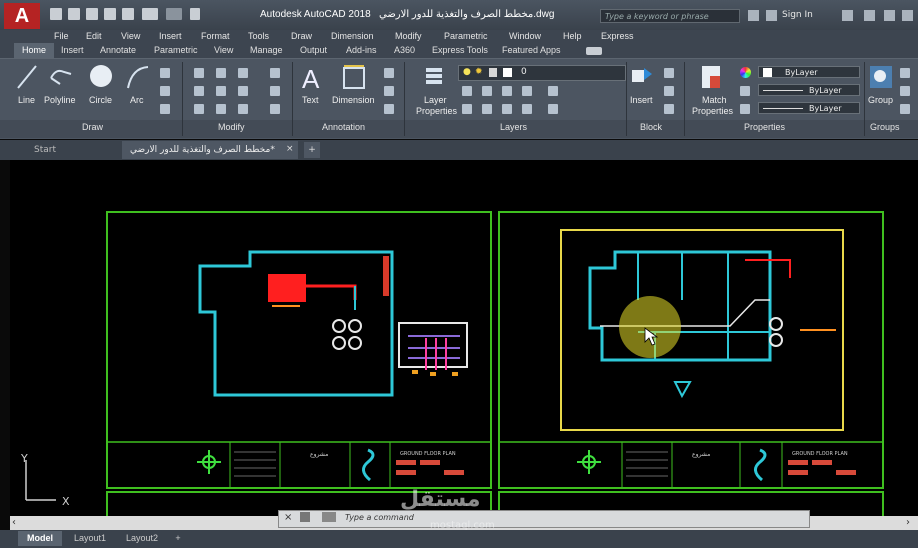 The width and height of the screenshot is (918, 548). Describe the element at coordinates (312, 150) in the screenshot. I see `new-tab-button: +` at that location.